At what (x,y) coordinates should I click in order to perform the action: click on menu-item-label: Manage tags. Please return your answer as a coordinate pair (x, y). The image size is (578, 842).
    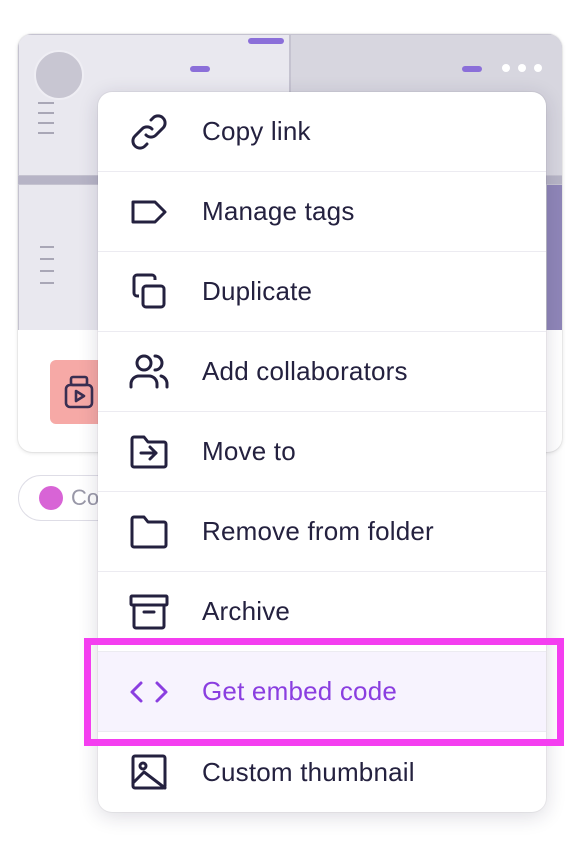
    Looking at the image, I should click on (278, 211).